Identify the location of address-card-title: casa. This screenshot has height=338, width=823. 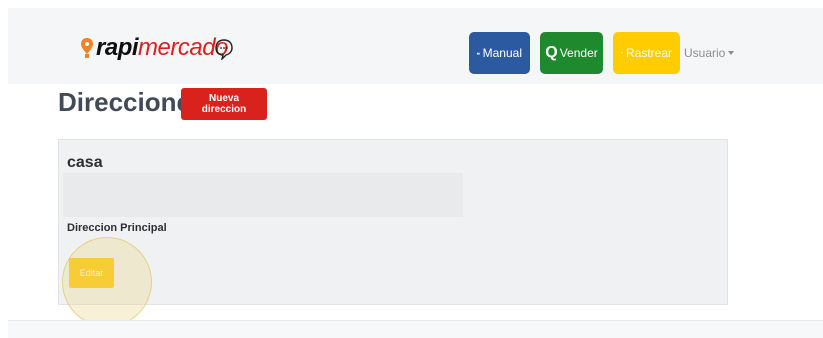
(85, 162).